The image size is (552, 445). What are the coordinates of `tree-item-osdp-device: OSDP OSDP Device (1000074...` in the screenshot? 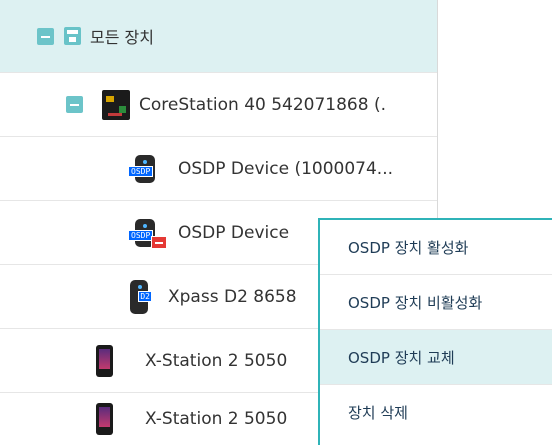 It's located at (218, 169).